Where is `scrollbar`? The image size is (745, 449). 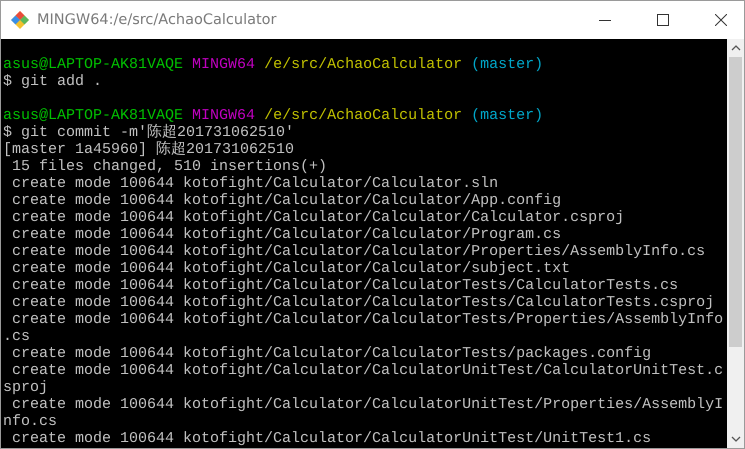
scrollbar is located at coordinates (735, 243).